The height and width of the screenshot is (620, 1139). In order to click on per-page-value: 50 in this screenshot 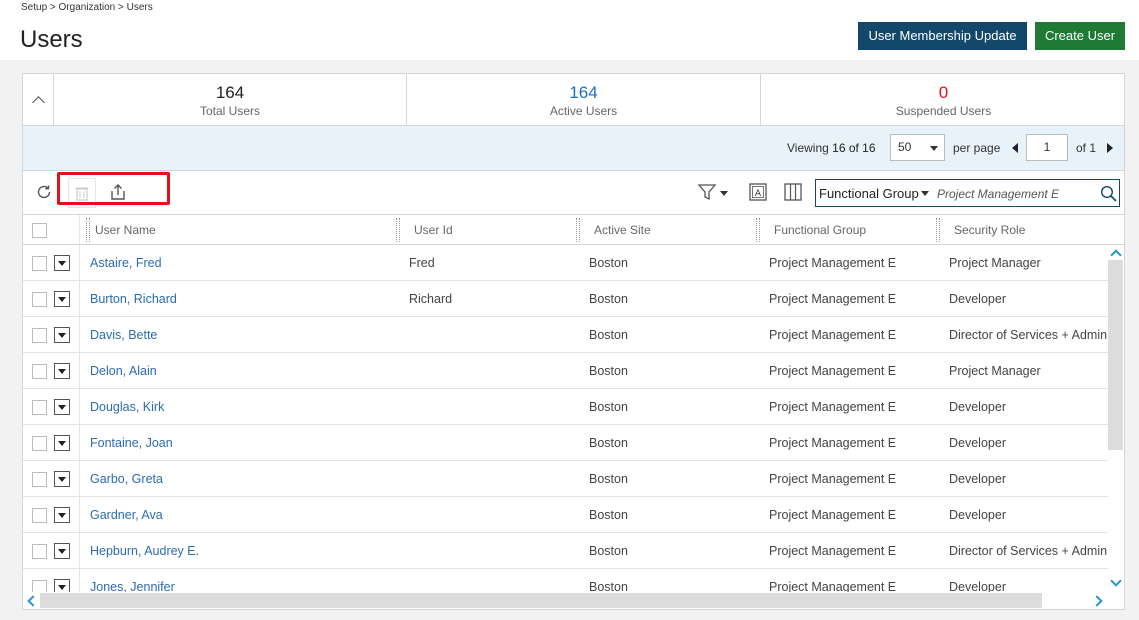, I will do `click(905, 147)`.